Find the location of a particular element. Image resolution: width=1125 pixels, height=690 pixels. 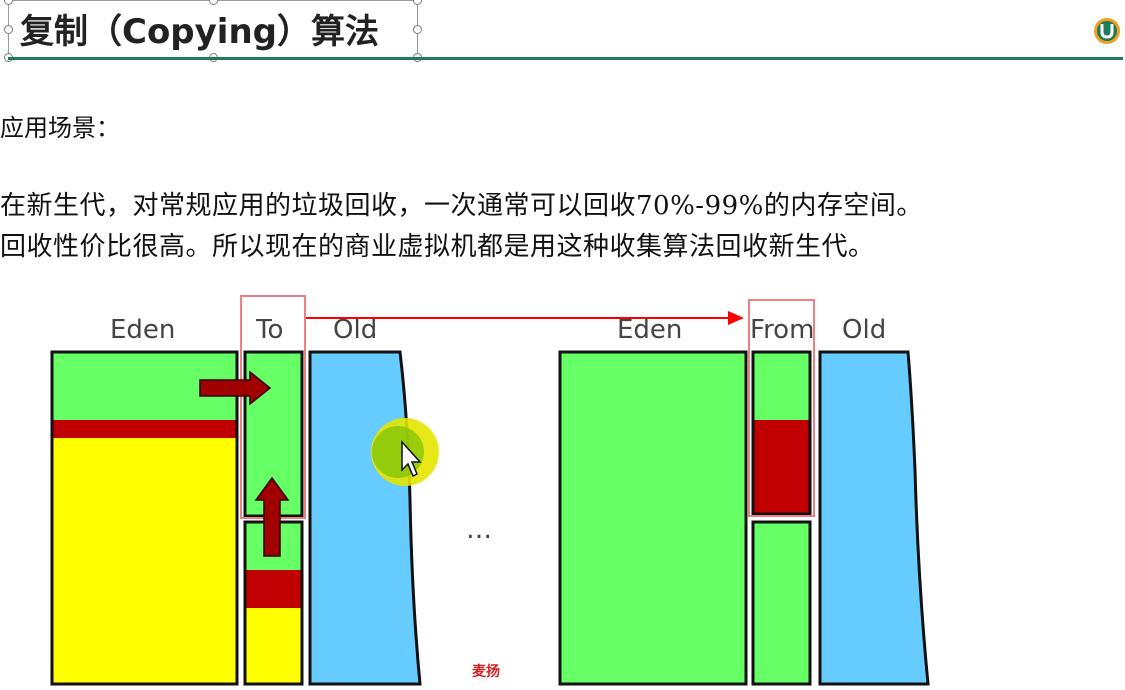

left-to-label: To is located at coordinates (269, 330).